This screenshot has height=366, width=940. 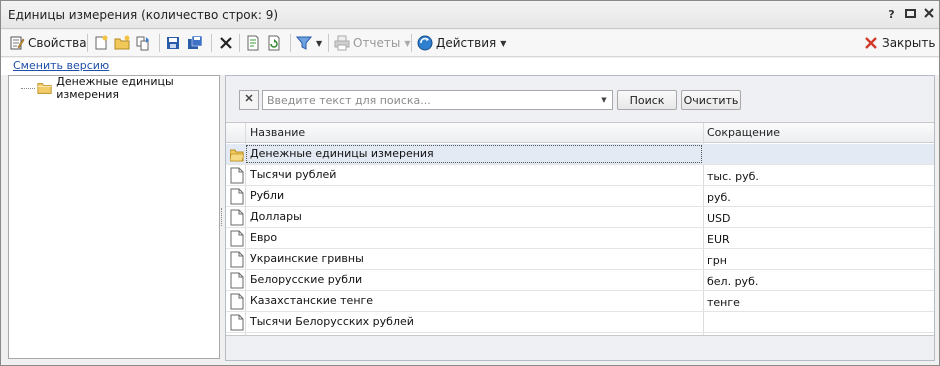 I want to click on link-bar: Сменить версию, so click(x=470, y=66).